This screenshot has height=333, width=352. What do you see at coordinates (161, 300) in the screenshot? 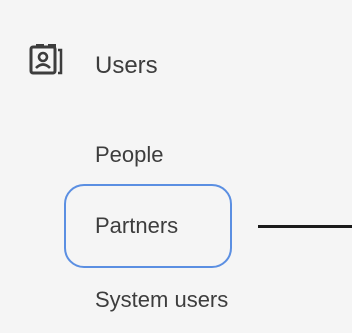
I see `nav-item-system-users: System users` at bounding box center [161, 300].